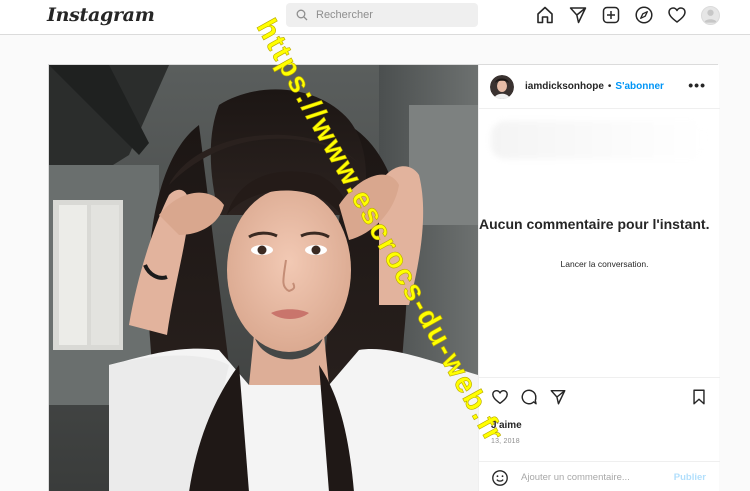  I want to click on user-avatar, so click(502, 86).